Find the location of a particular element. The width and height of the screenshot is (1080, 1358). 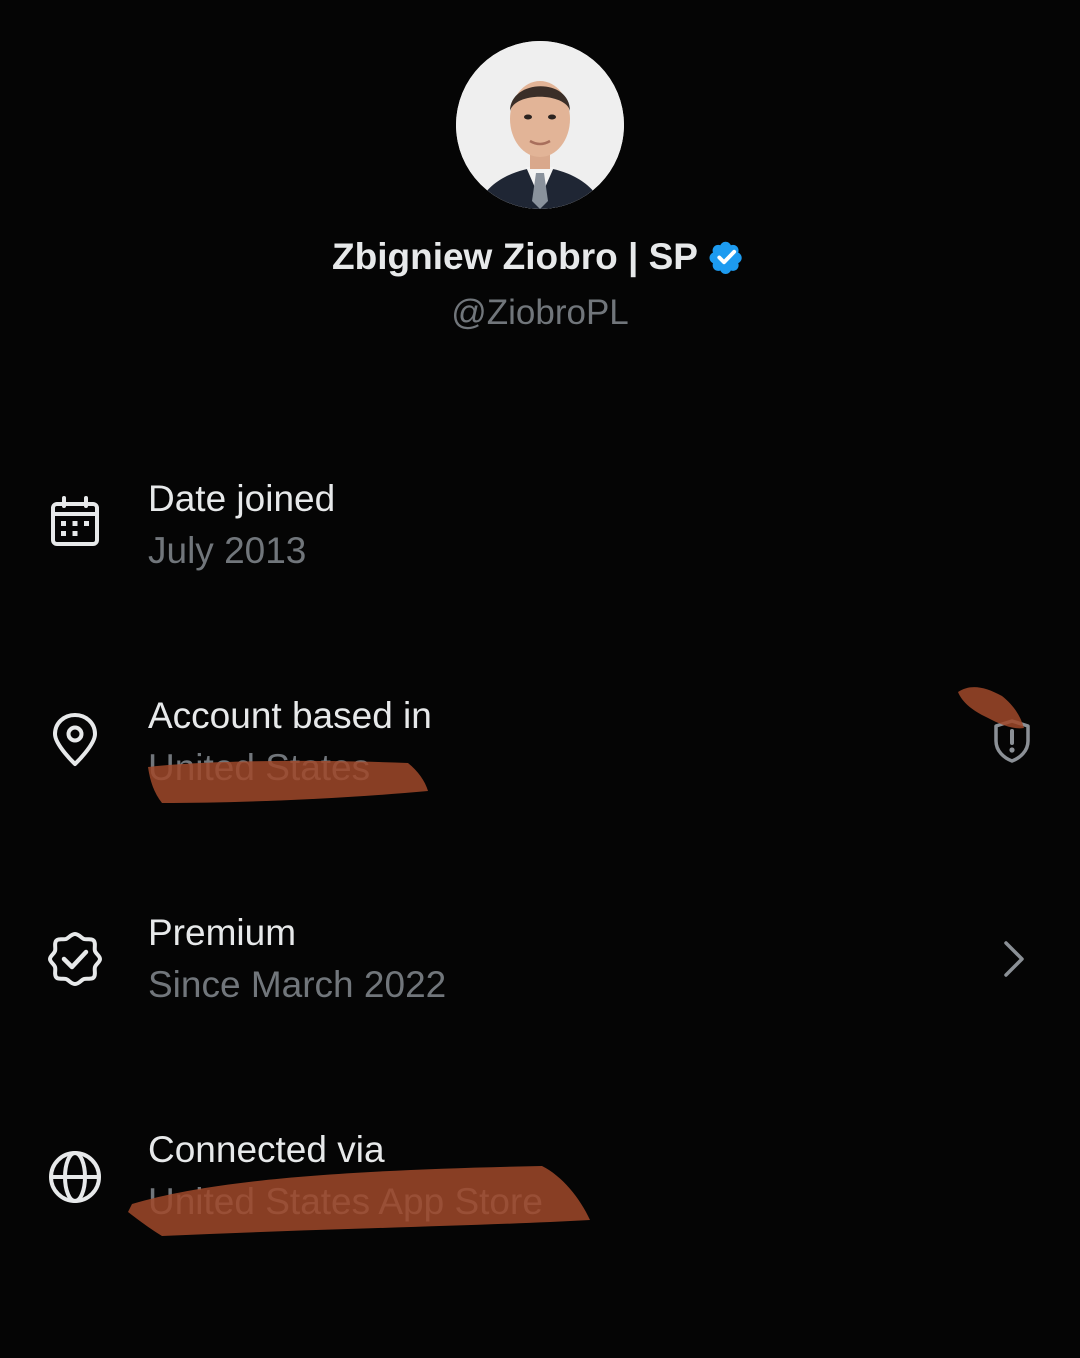

date-joined-label: Date joined is located at coordinates (242, 498).